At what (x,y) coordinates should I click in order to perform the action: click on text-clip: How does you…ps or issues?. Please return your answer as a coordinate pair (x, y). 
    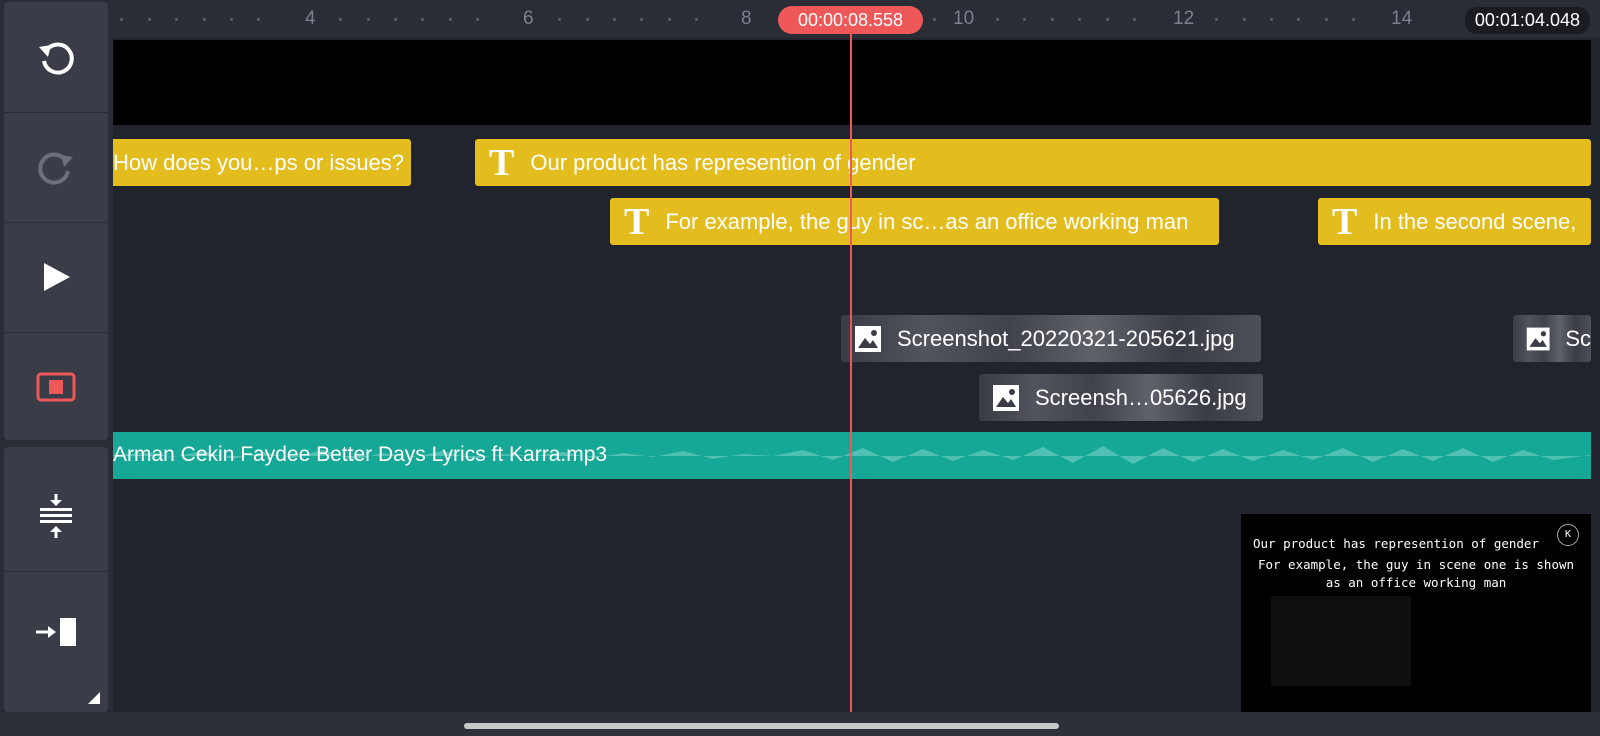
    Looking at the image, I should click on (262, 162).